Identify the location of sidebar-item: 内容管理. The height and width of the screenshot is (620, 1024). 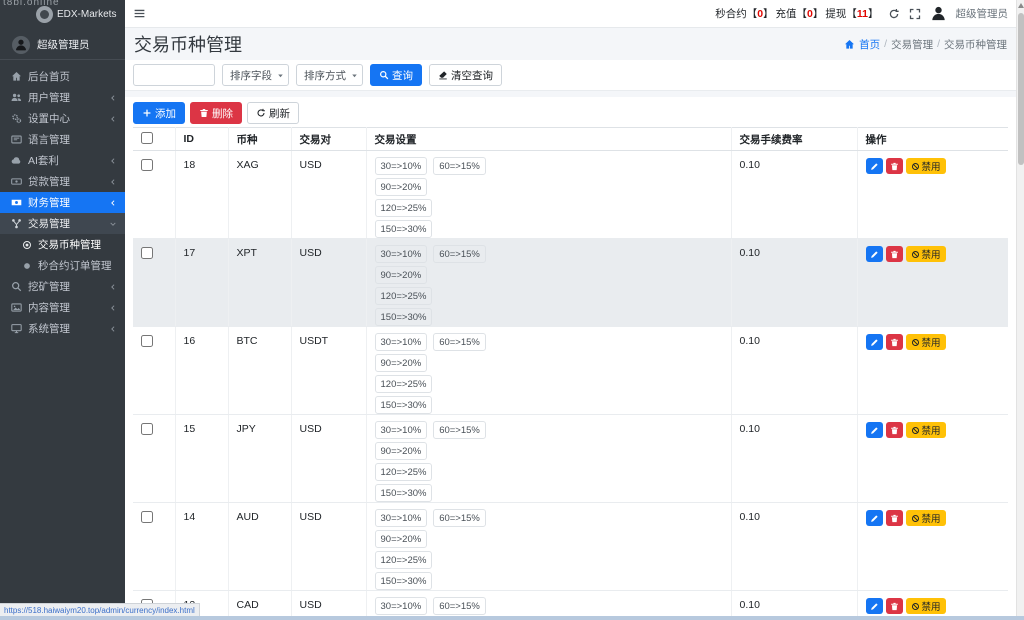
(62, 307).